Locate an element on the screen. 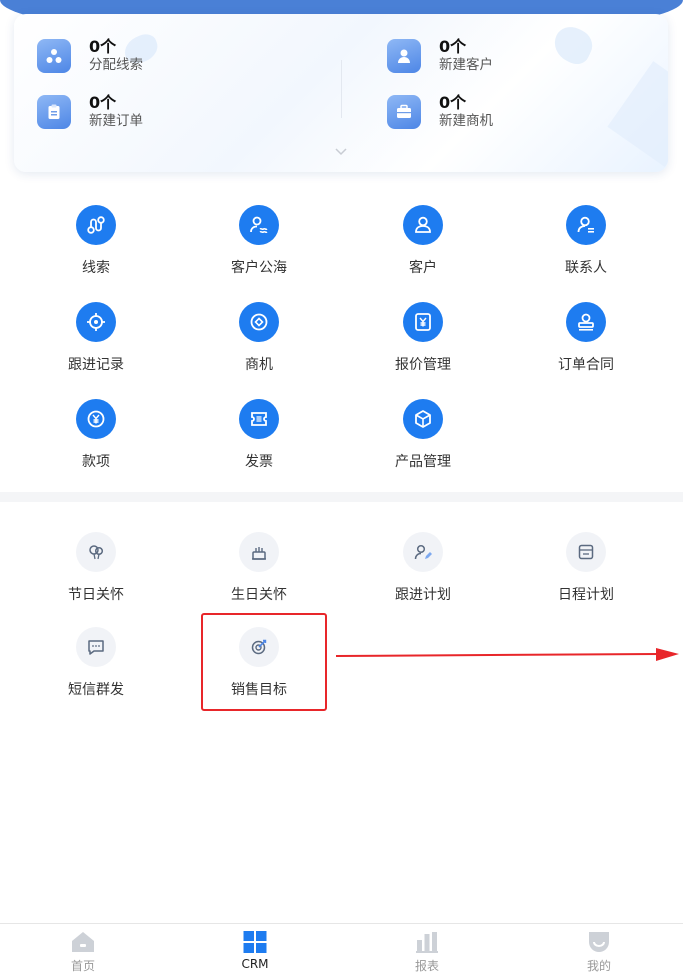 The width and height of the screenshot is (683, 980). module-row: 线索 客户公海 客户 联系人 is located at coordinates (341, 250).